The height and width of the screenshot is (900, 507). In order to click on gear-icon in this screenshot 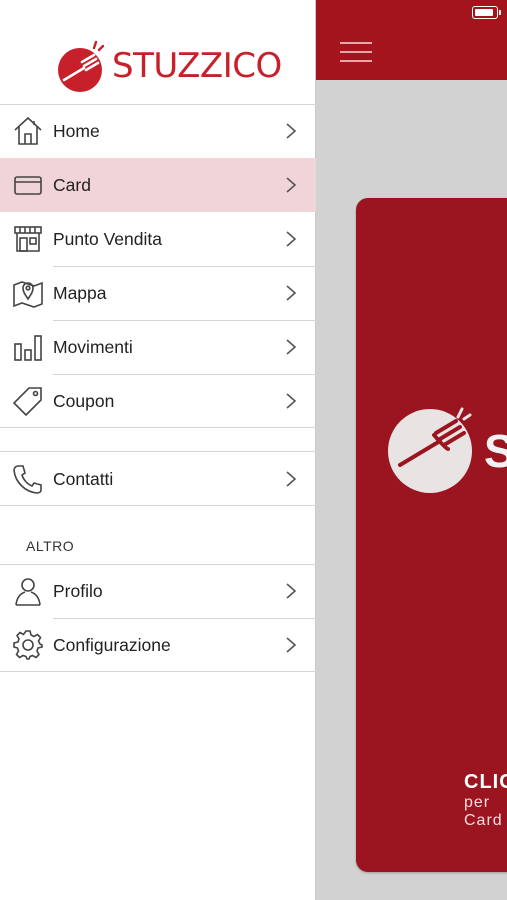, I will do `click(28, 645)`.